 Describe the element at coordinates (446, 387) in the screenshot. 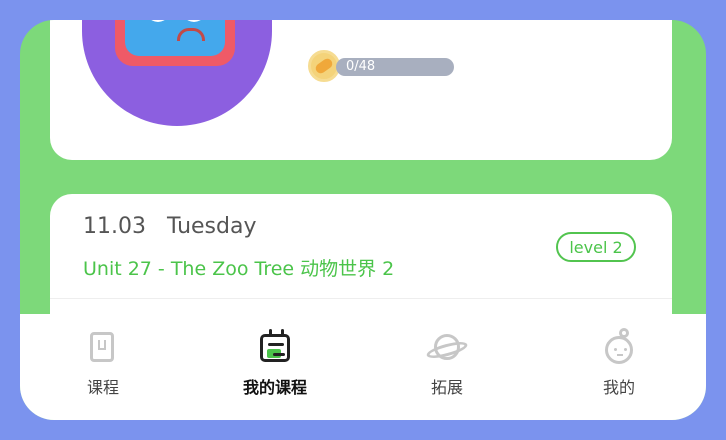

I see `tab-label: 拓展` at that location.